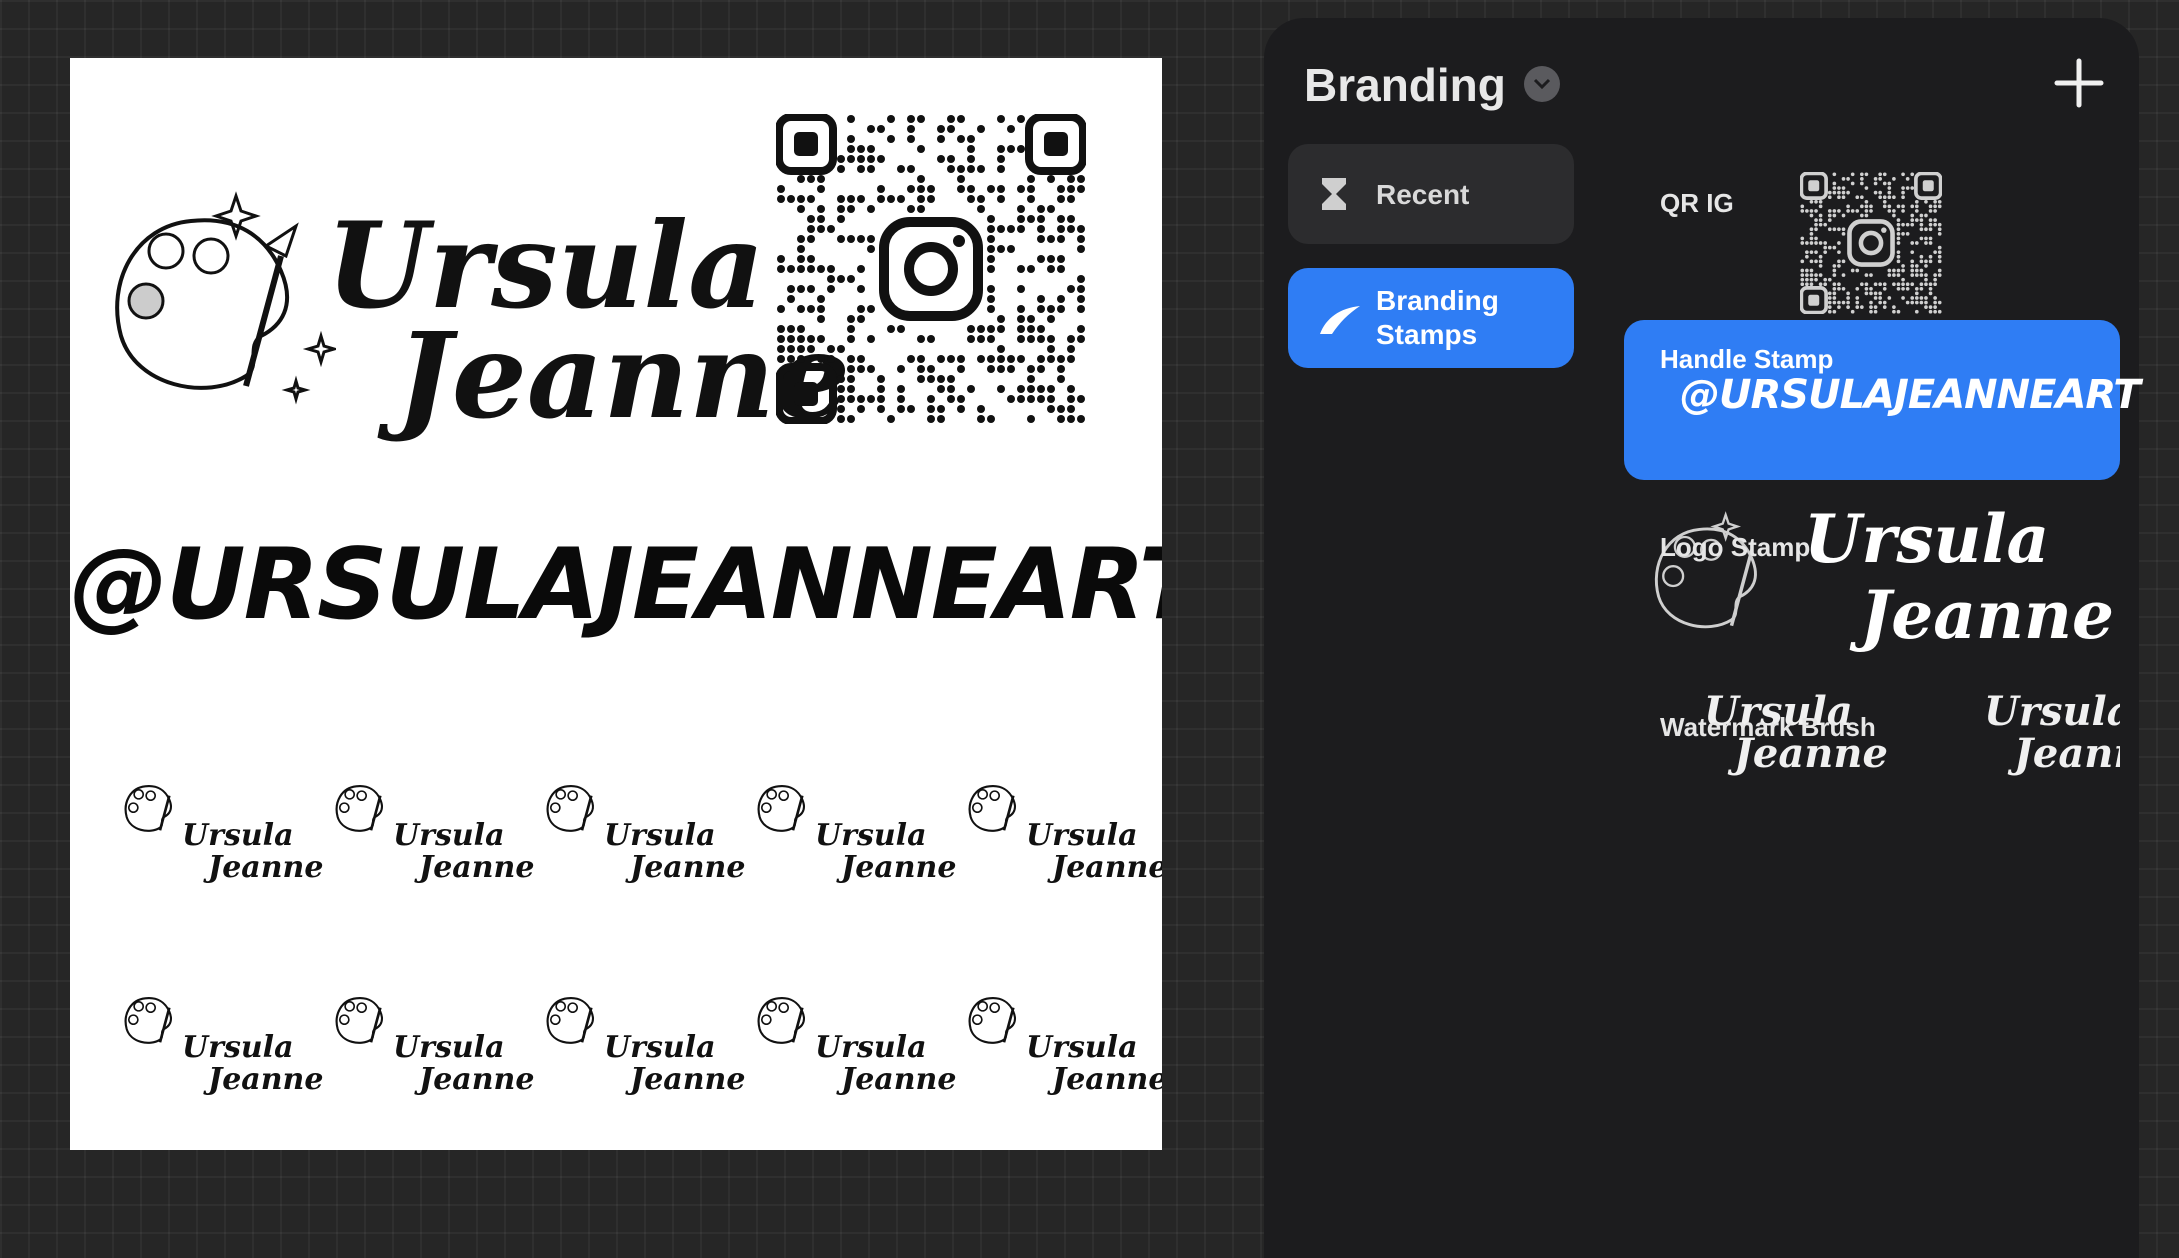 The width and height of the screenshot is (2179, 1258). What do you see at coordinates (1910, 395) in the screenshot?
I see `brush-preview: @URSULAJEANNEART` at bounding box center [1910, 395].